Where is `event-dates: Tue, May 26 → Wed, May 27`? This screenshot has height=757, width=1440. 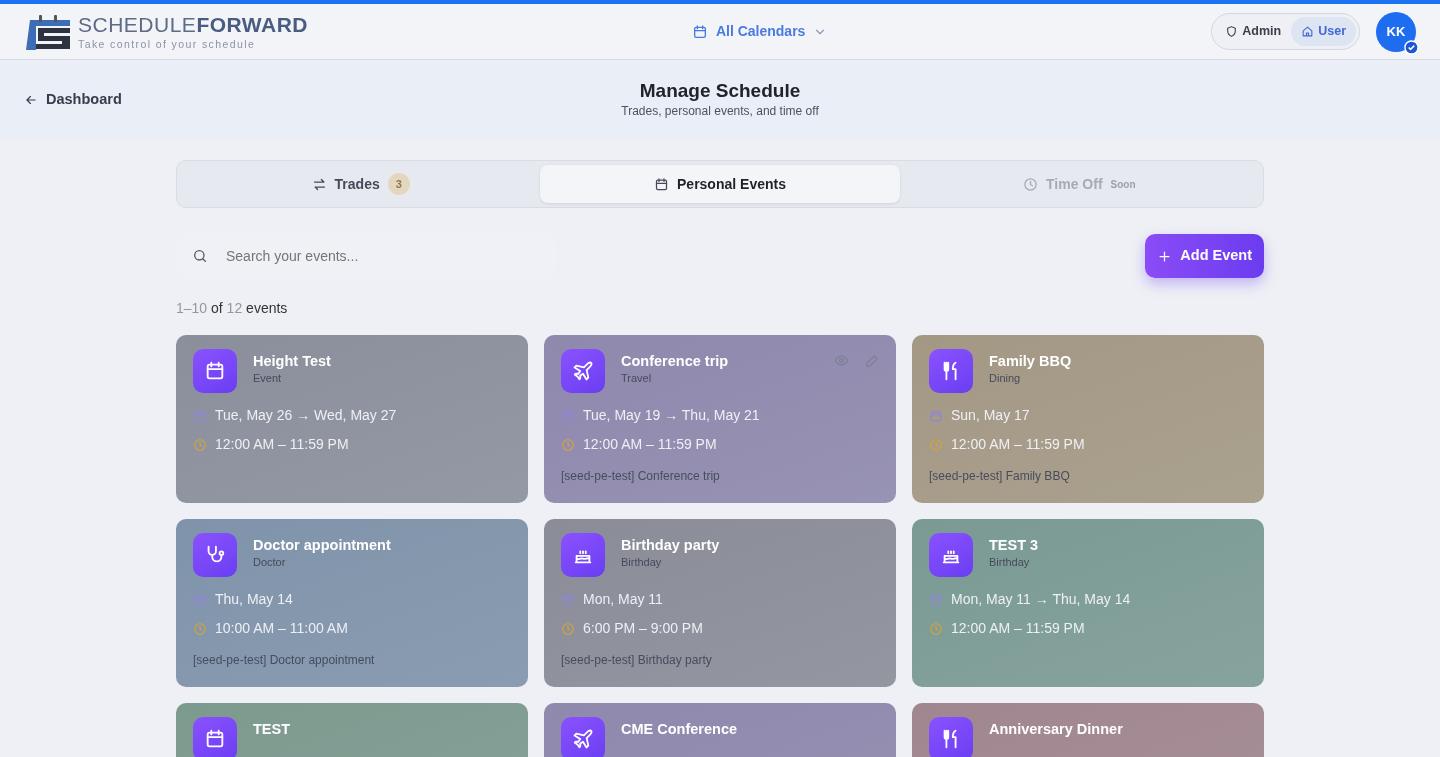
event-dates: Tue, May 26 → Wed, May 27 is located at coordinates (306, 415).